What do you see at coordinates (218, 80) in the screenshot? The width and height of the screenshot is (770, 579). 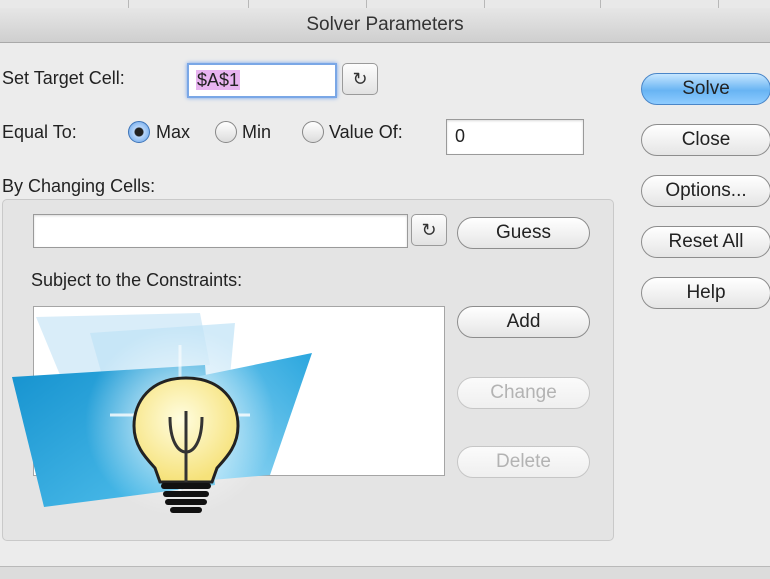 I see `target-cell-value: $A$1` at bounding box center [218, 80].